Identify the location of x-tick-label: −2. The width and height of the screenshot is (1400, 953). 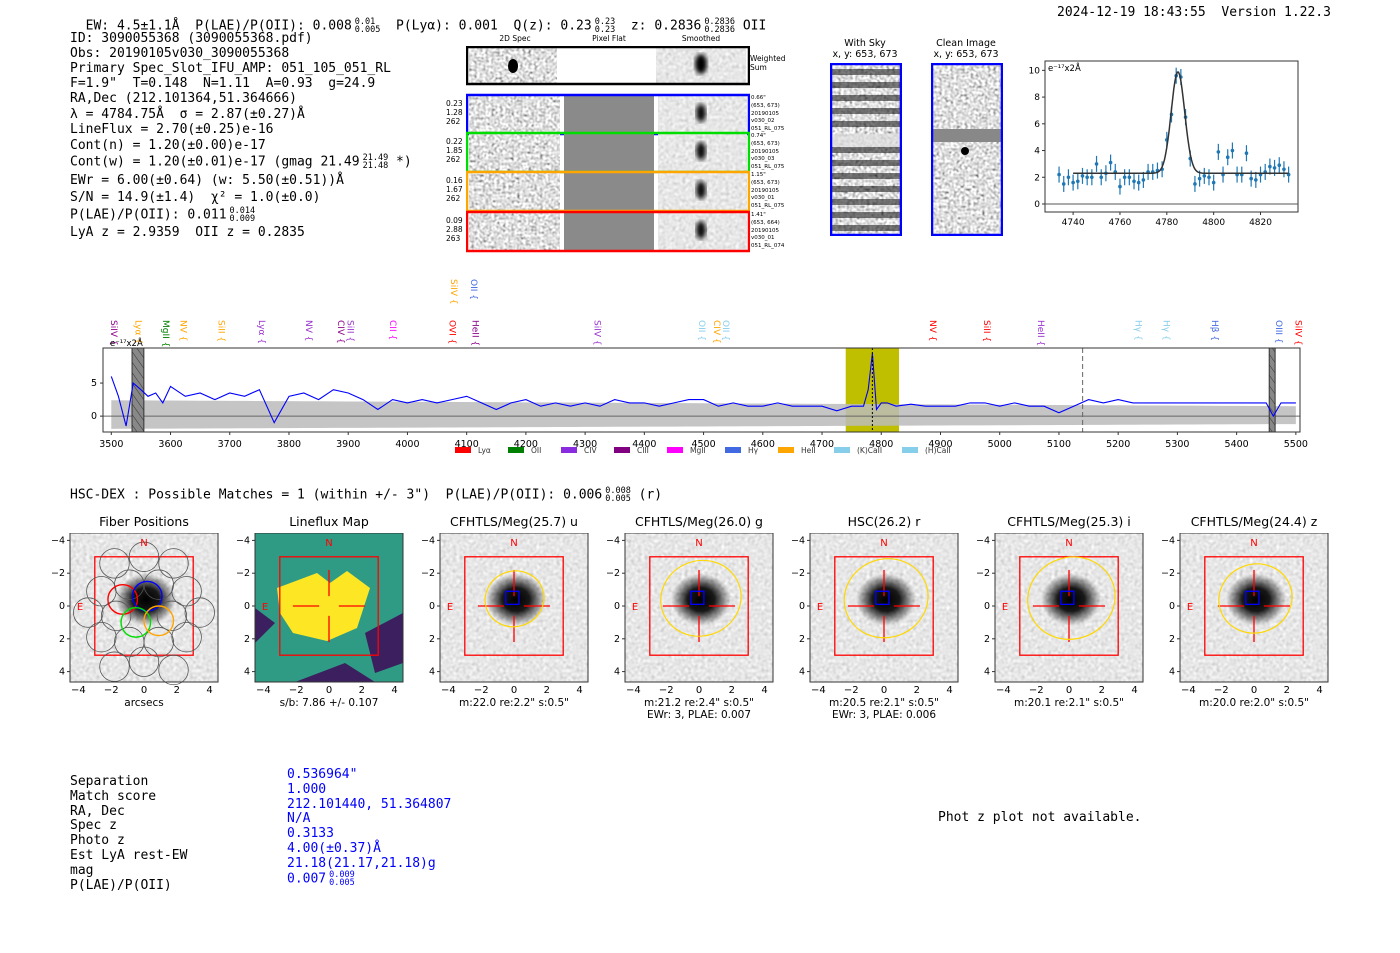
(296, 690).